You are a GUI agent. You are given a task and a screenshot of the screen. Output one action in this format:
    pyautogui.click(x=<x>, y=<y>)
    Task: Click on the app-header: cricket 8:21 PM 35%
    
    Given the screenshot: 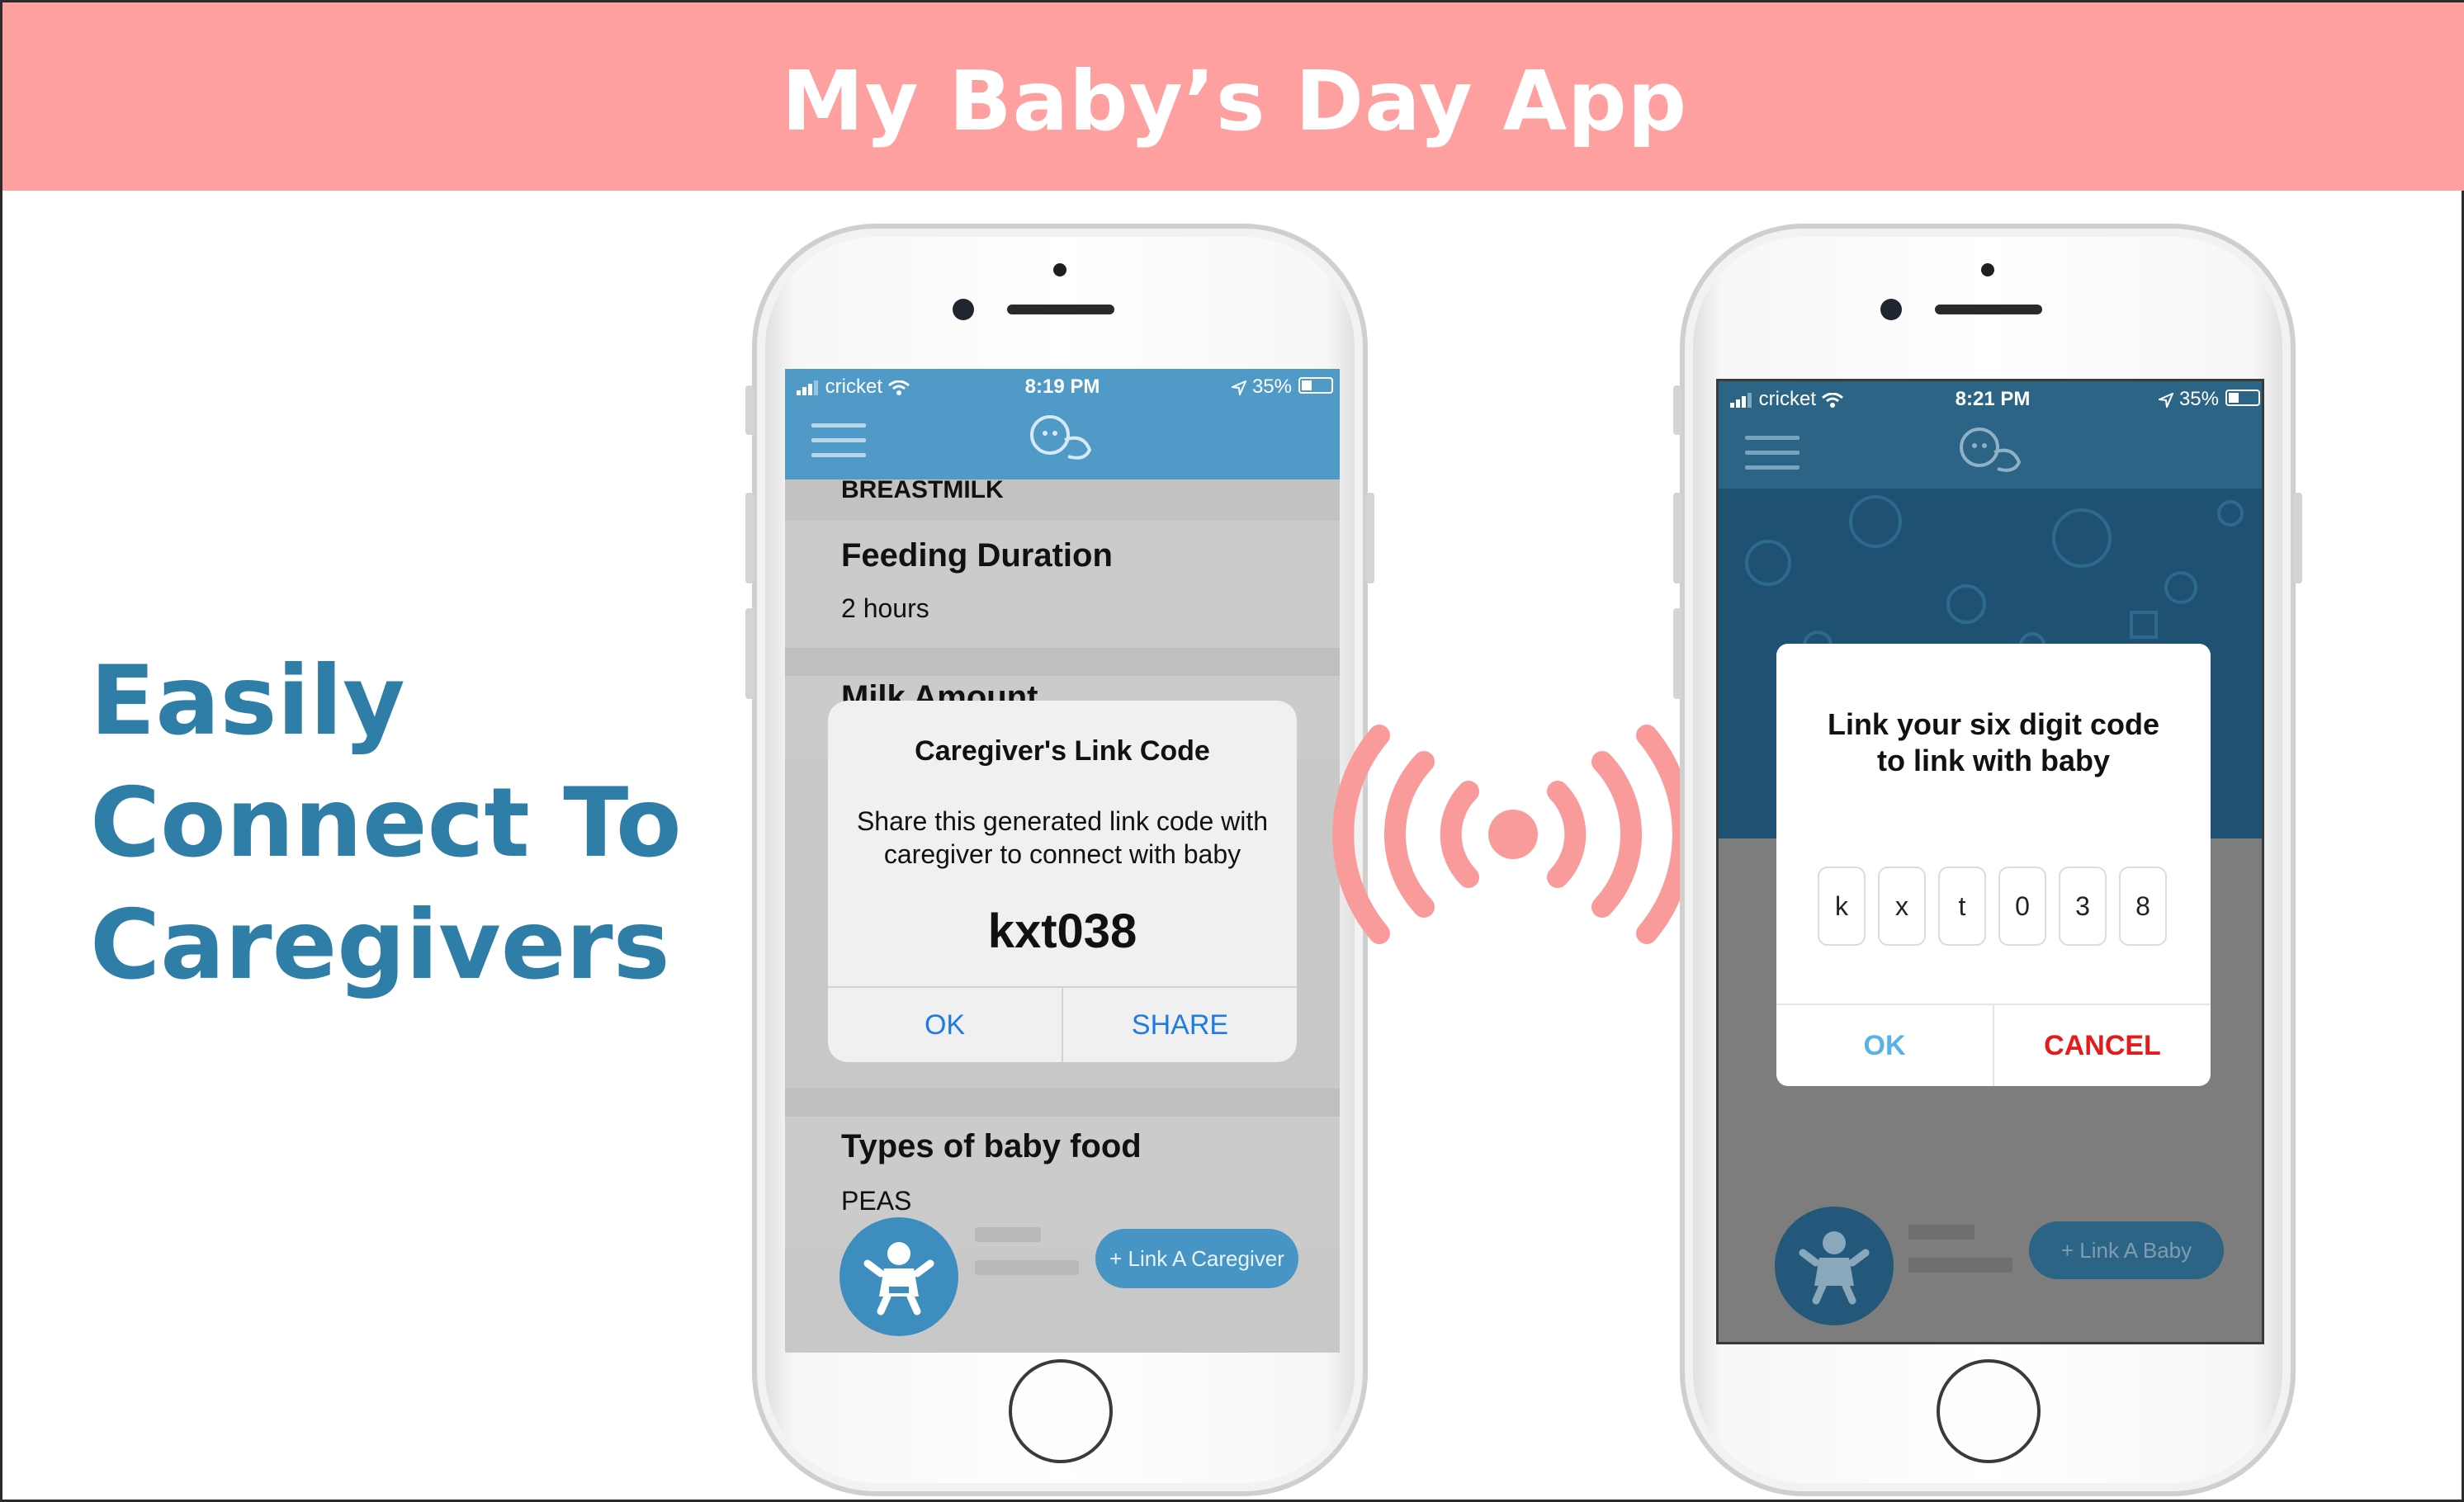 What is the action you would take?
    pyautogui.click(x=1990, y=435)
    